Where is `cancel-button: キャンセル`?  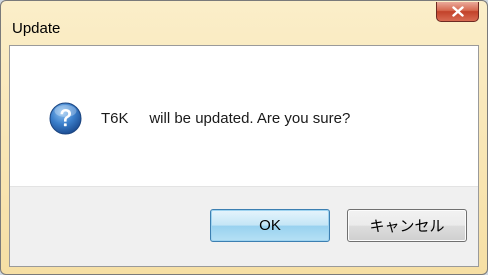
cancel-button: キャンセル is located at coordinates (407, 225).